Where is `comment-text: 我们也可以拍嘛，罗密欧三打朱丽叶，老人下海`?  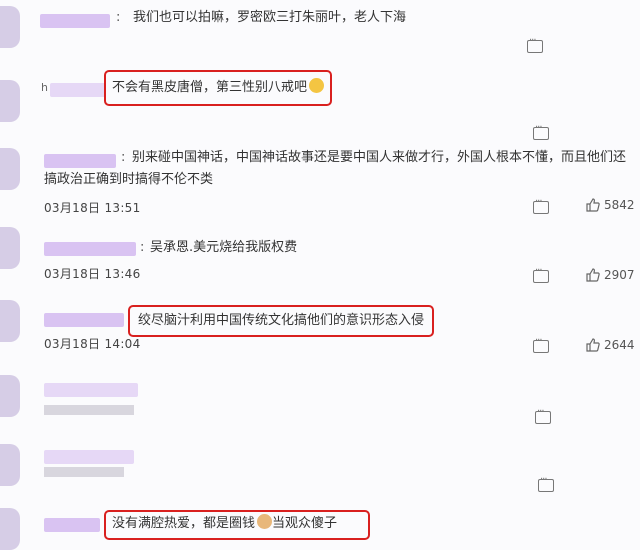
comment-text: 我们也可以拍嘛，罗密欧三打朱丽叶，老人下海 is located at coordinates (270, 17).